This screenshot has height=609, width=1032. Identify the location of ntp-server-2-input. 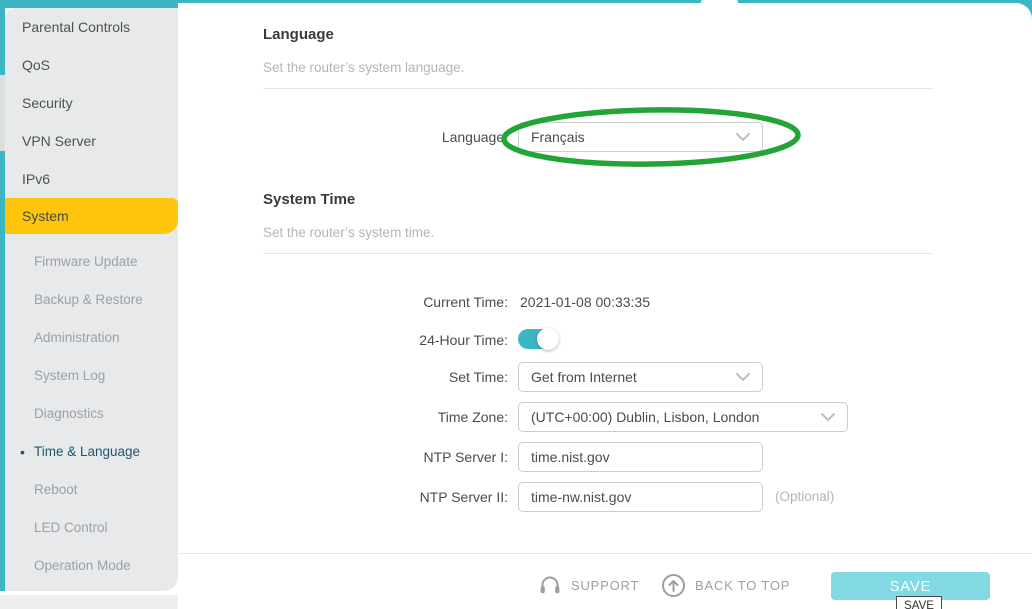
(640, 497).